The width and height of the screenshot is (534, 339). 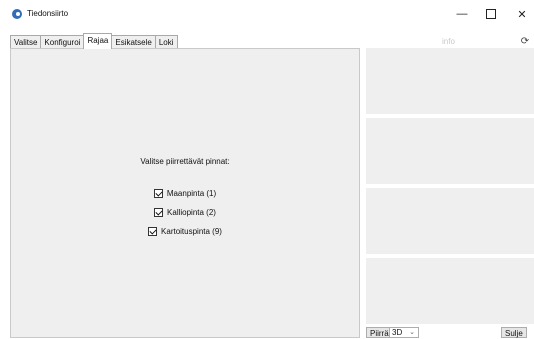 What do you see at coordinates (185, 161) in the screenshot?
I see `surface-prompt: Valitse piirrettävät pinnat:` at bounding box center [185, 161].